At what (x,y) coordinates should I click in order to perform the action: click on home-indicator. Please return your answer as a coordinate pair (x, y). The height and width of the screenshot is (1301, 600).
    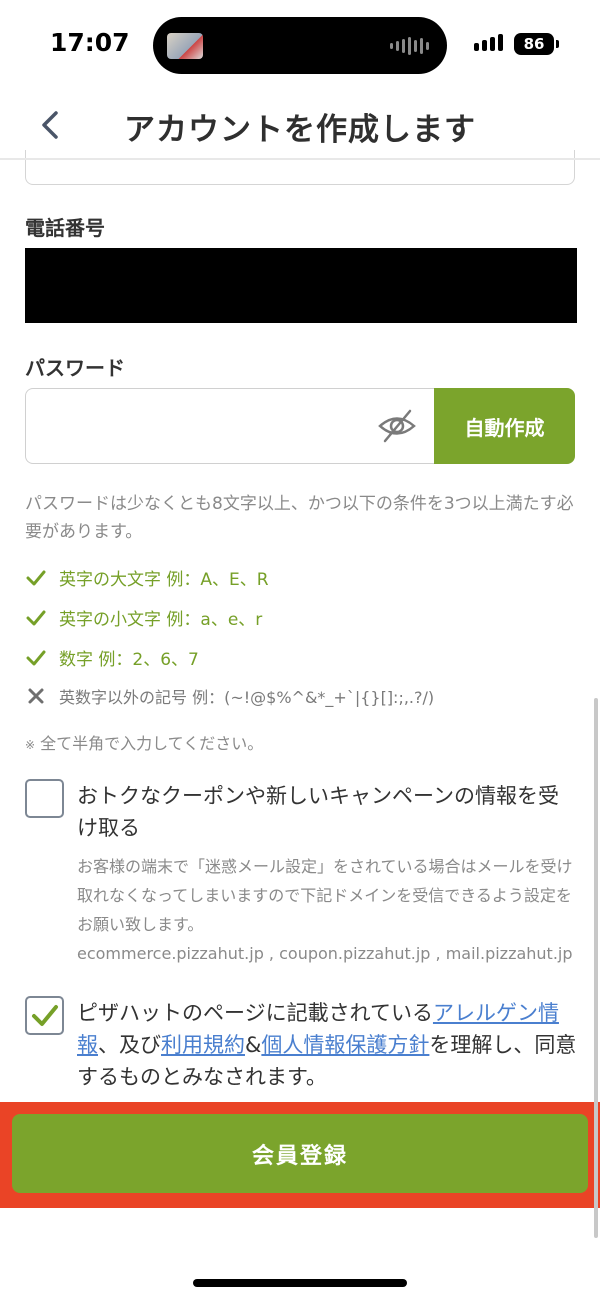
    Looking at the image, I should click on (300, 1283).